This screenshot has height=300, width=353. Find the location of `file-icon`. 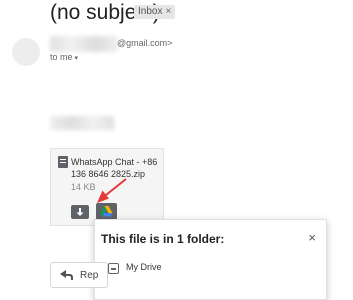

file-icon is located at coordinates (63, 162).